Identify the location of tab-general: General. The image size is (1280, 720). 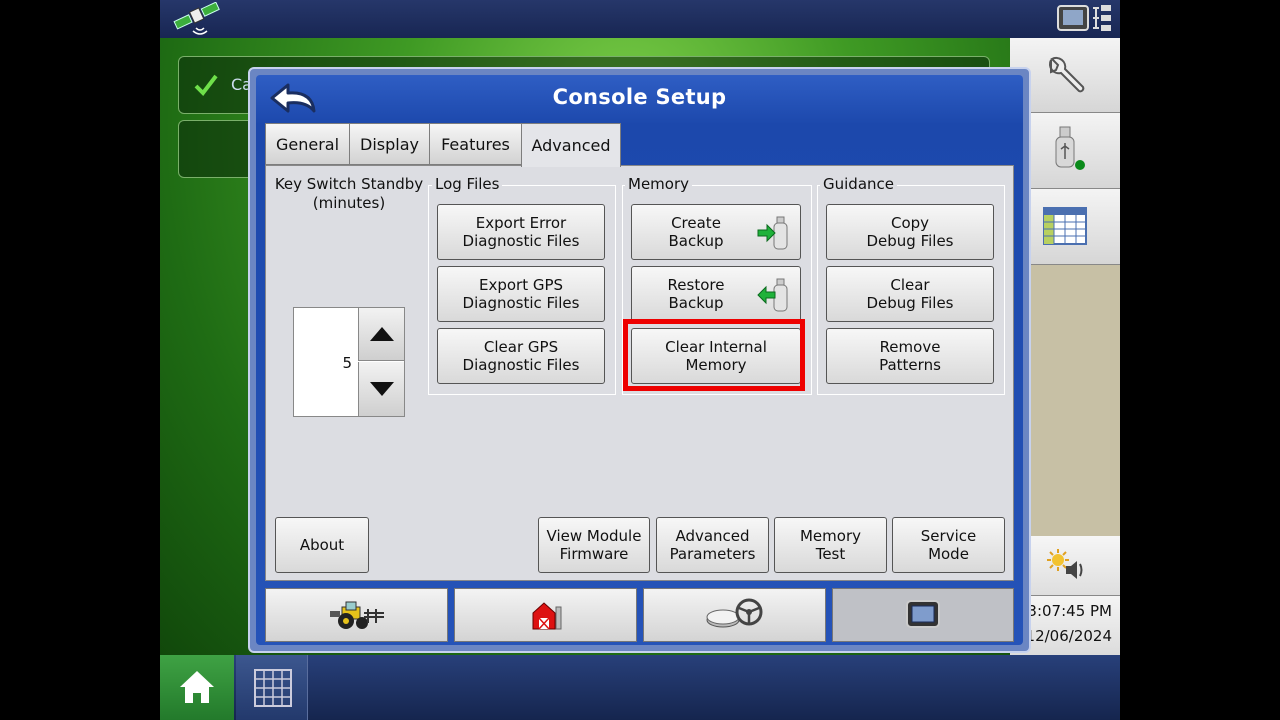
(307, 144).